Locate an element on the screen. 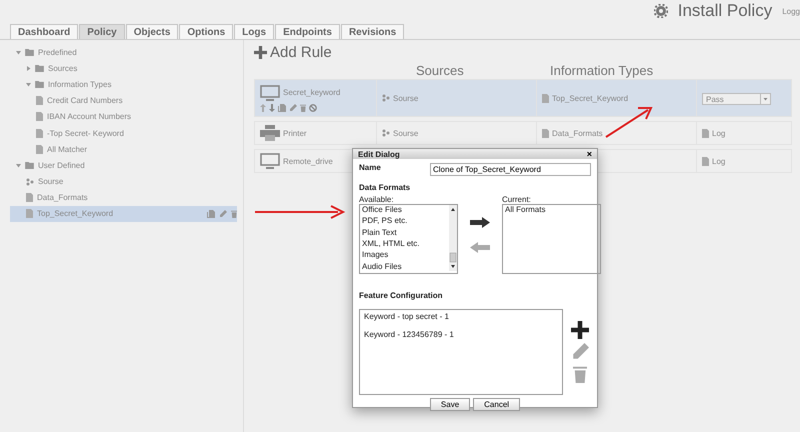  tree-item-label: Credit Card Numbers is located at coordinates (85, 101).